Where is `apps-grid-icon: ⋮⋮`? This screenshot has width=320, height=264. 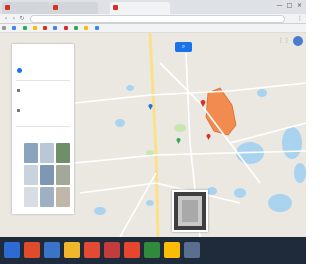
apps-grid-icon: ⋮⋮ is located at coordinates (284, 40).